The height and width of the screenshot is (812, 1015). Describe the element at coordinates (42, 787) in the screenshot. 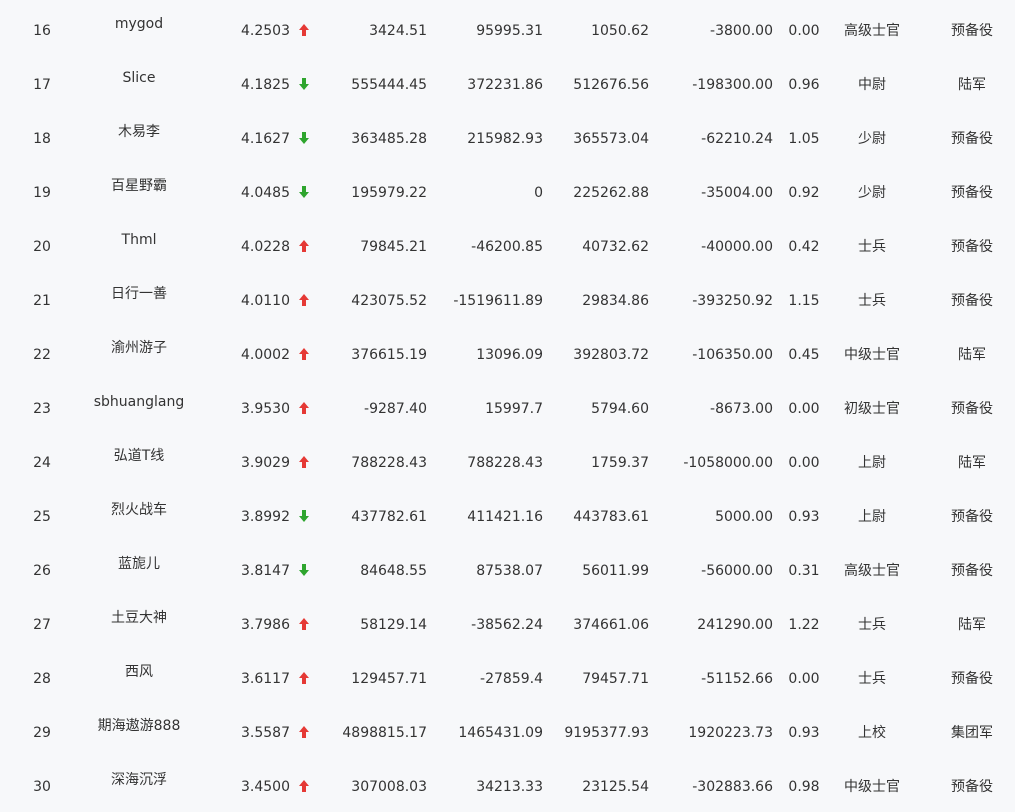

I see `rank-cell: 30` at that location.